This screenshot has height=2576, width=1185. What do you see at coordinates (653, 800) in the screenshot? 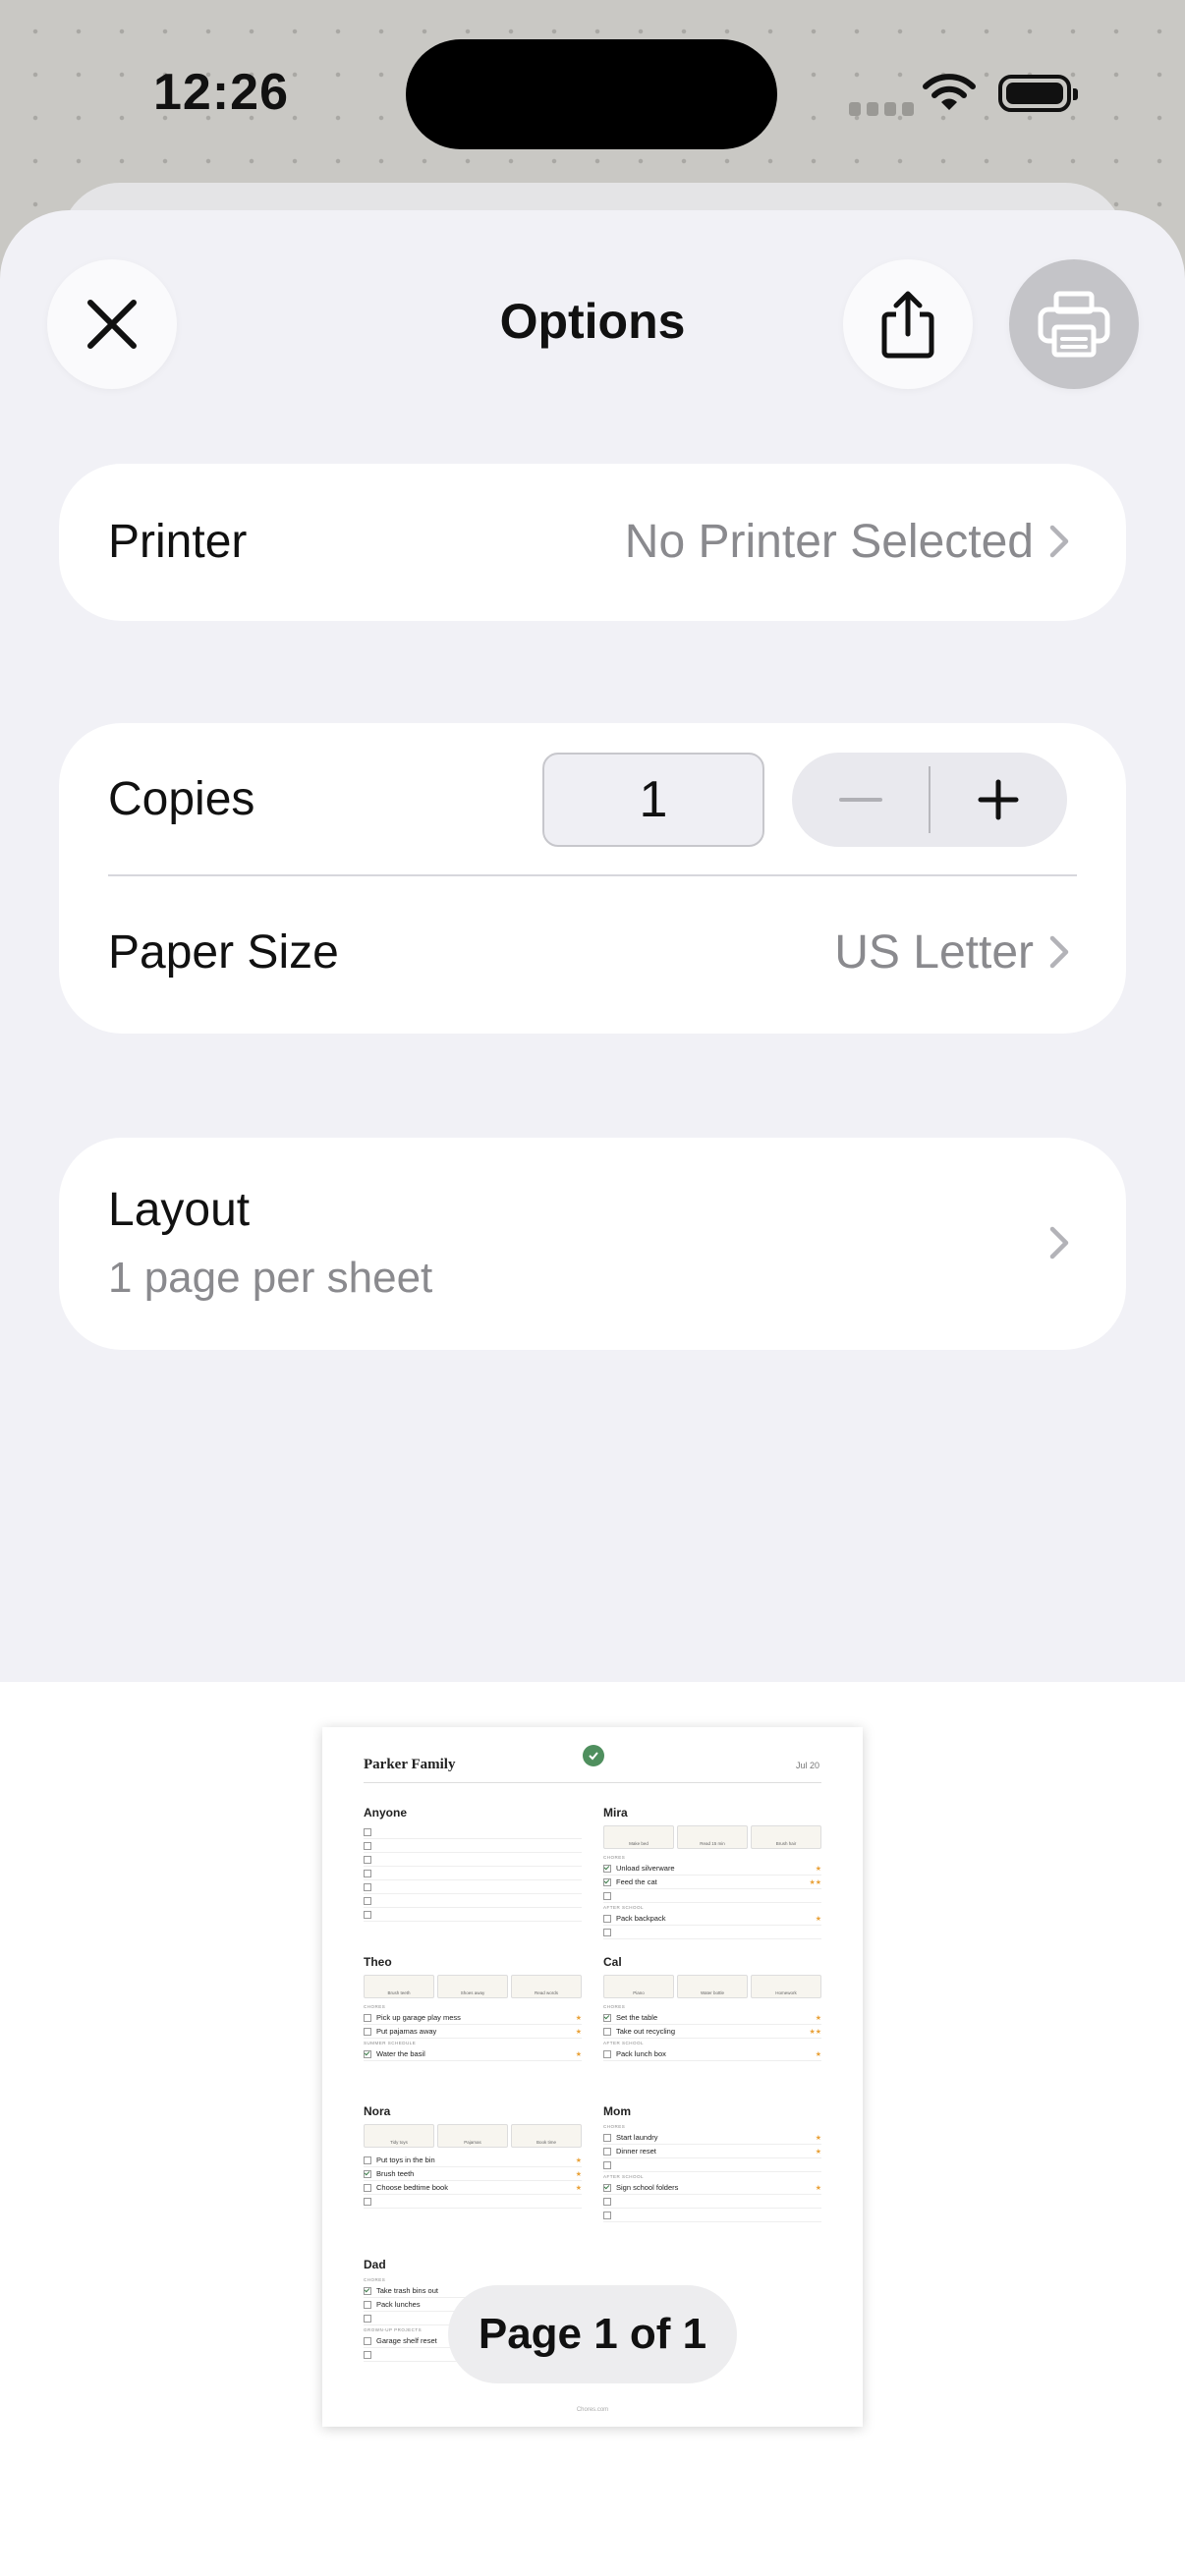
I see `copies-input: 1` at bounding box center [653, 800].